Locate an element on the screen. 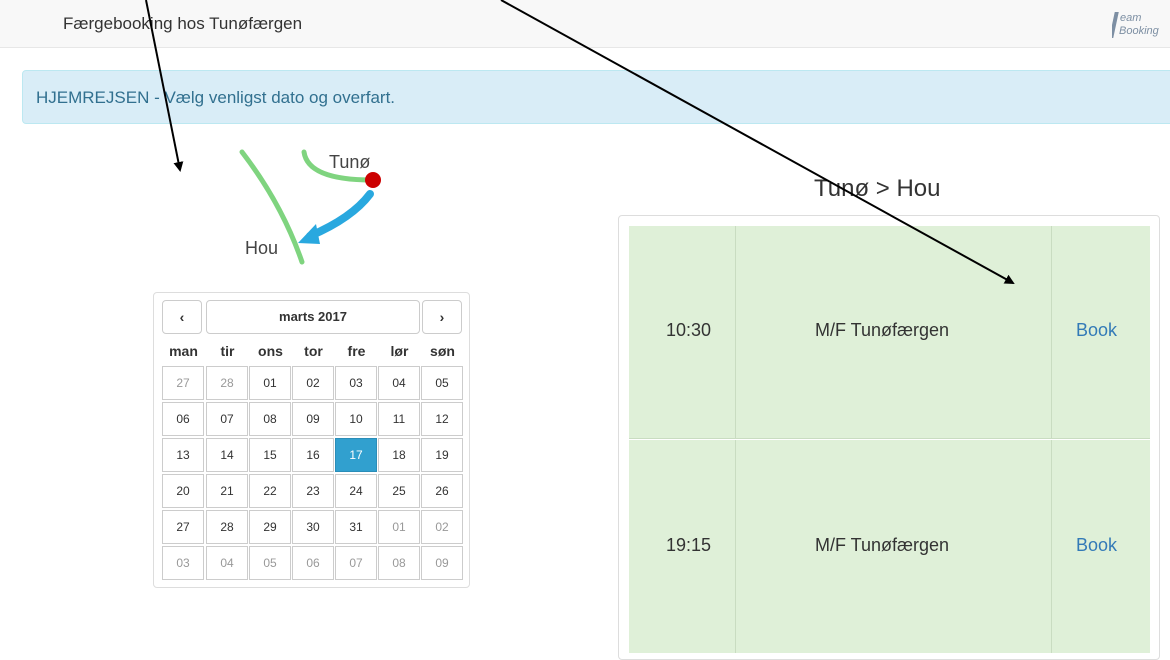  departure-time: 19:15 is located at coordinates (689, 545).